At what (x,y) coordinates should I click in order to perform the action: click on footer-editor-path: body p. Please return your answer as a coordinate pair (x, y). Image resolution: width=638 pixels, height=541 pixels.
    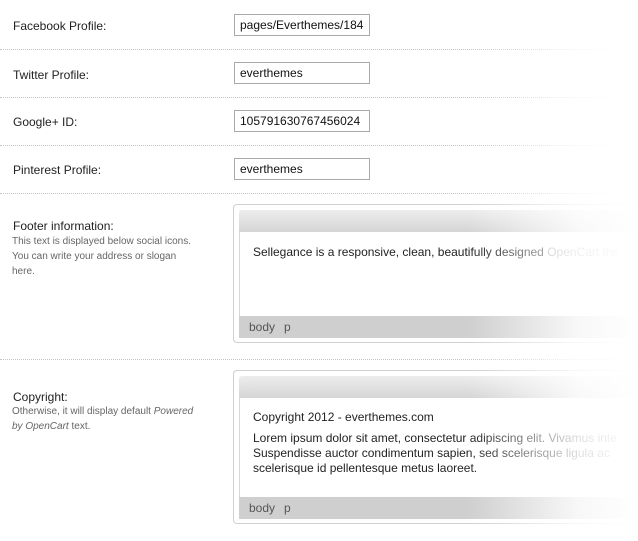
    Looking at the image, I should click on (438, 327).